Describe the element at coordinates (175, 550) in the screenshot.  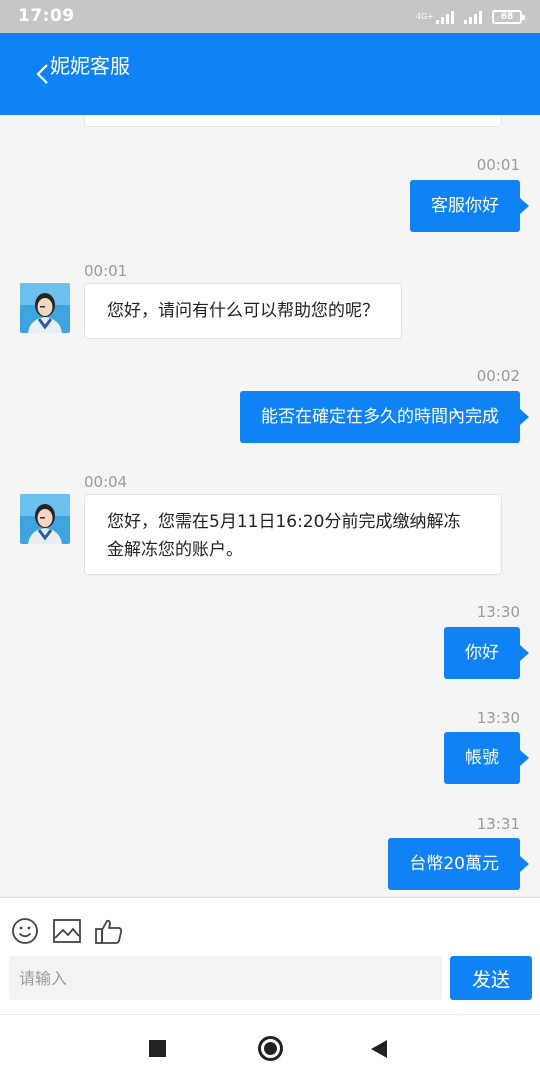
I see `message-text-line: 金解冻您的账户。` at that location.